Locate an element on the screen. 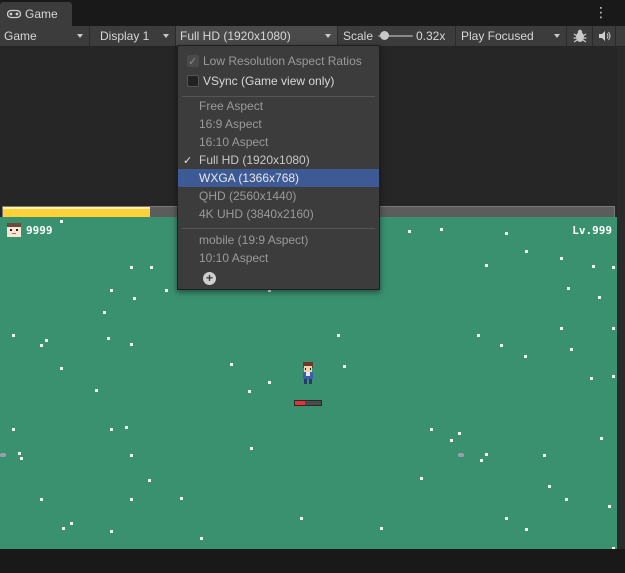 The image size is (625, 573). speaker-icon is located at coordinates (605, 36).